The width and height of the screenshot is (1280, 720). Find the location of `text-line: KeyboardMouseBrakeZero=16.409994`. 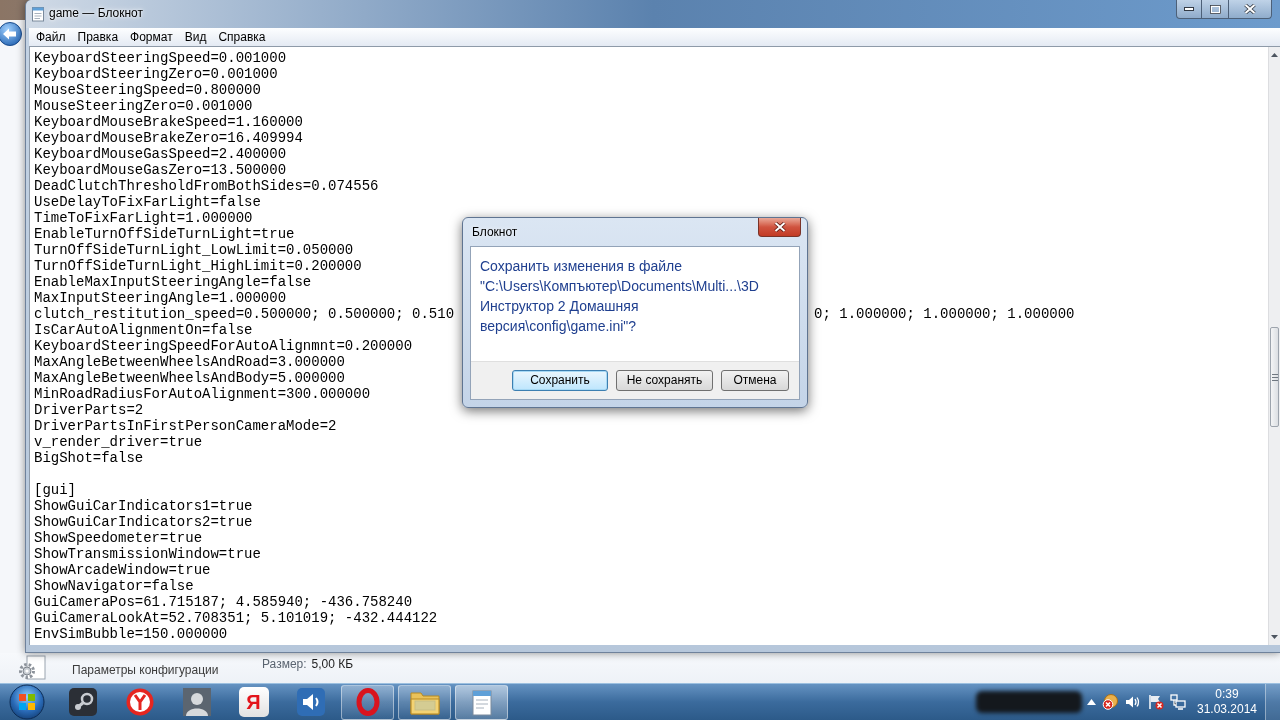

text-line: KeyboardMouseBrakeZero=16.409994 is located at coordinates (168, 138).